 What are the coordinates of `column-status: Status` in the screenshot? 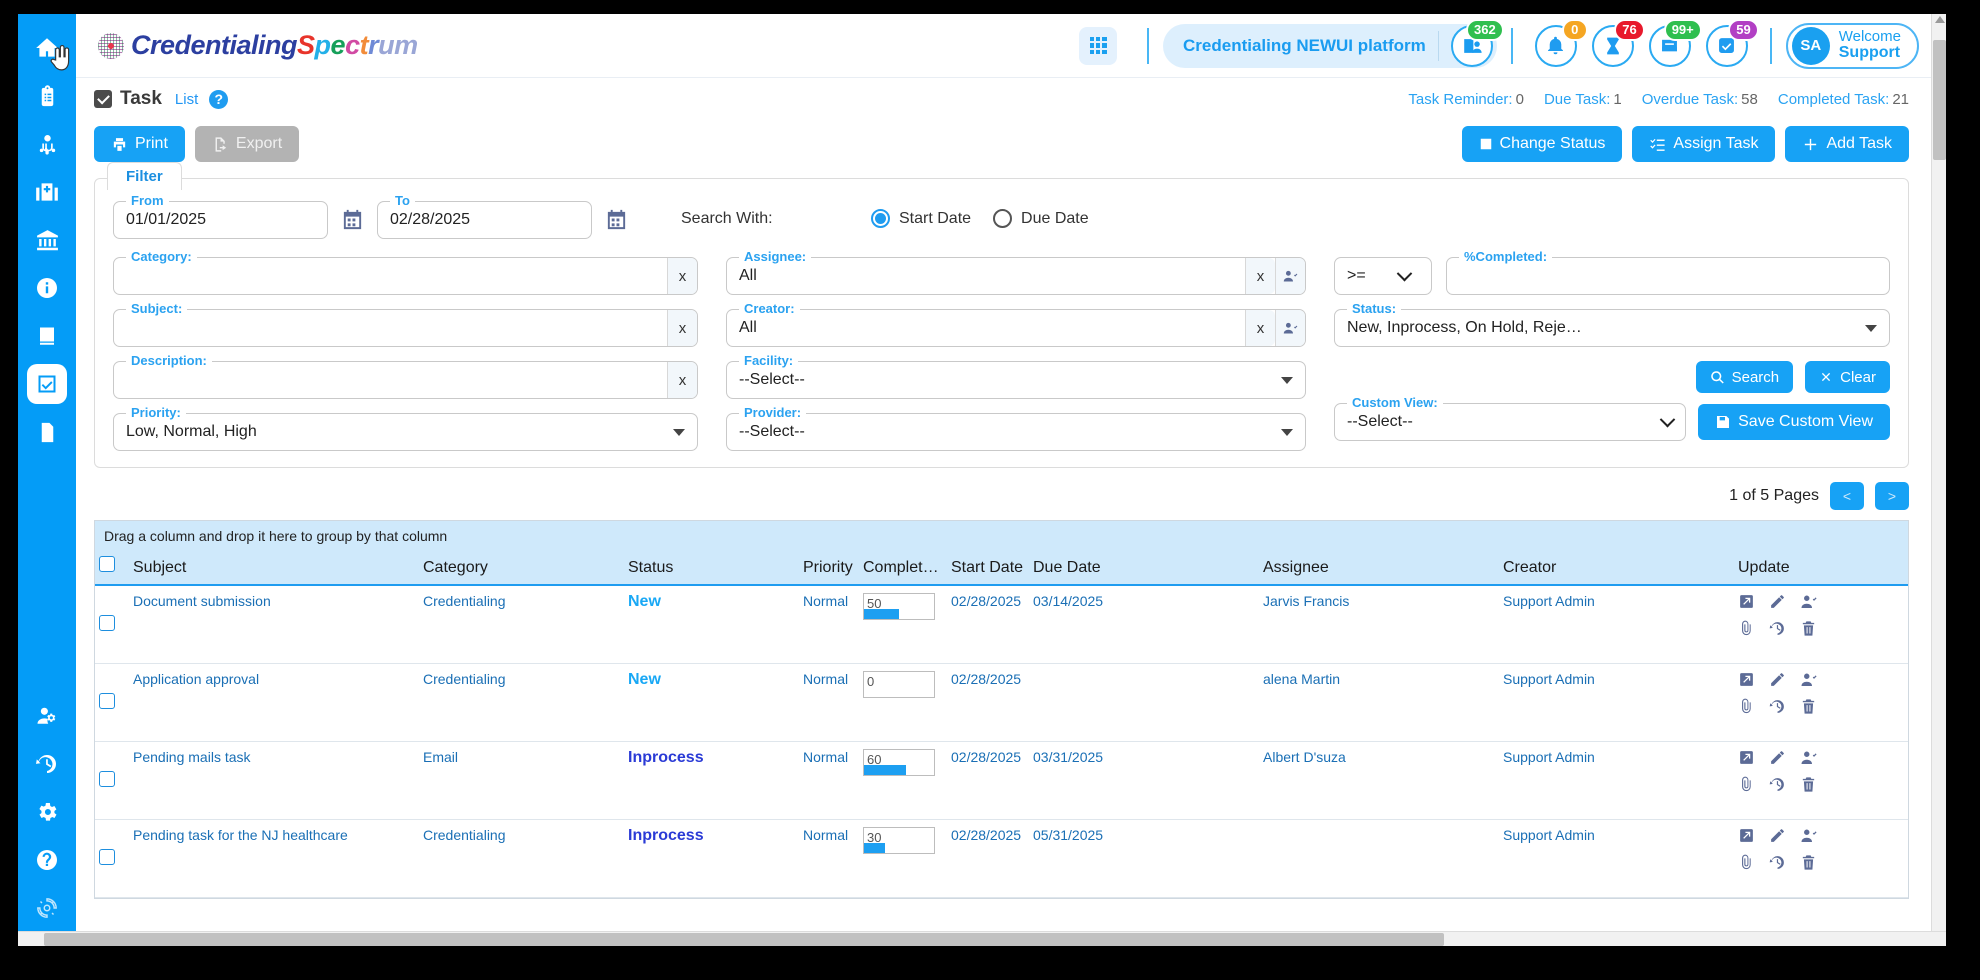 It's located at (711, 568).